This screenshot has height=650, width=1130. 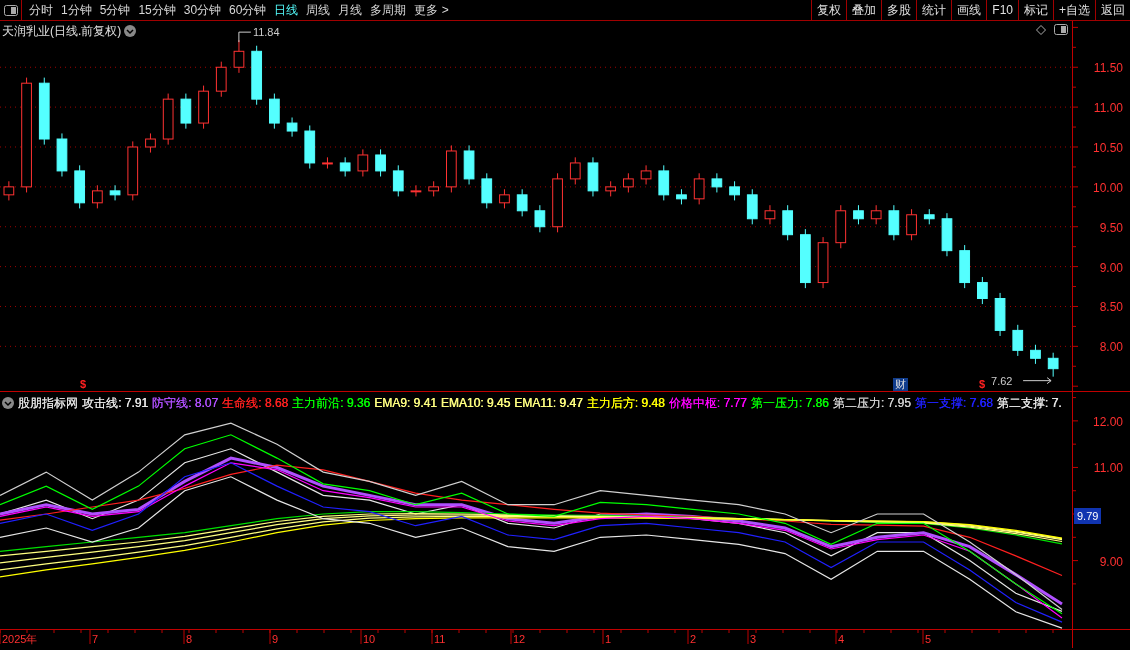 What do you see at coordinates (548, 403) in the screenshot?
I see `legend-item: EMA11: 9.47` at bounding box center [548, 403].